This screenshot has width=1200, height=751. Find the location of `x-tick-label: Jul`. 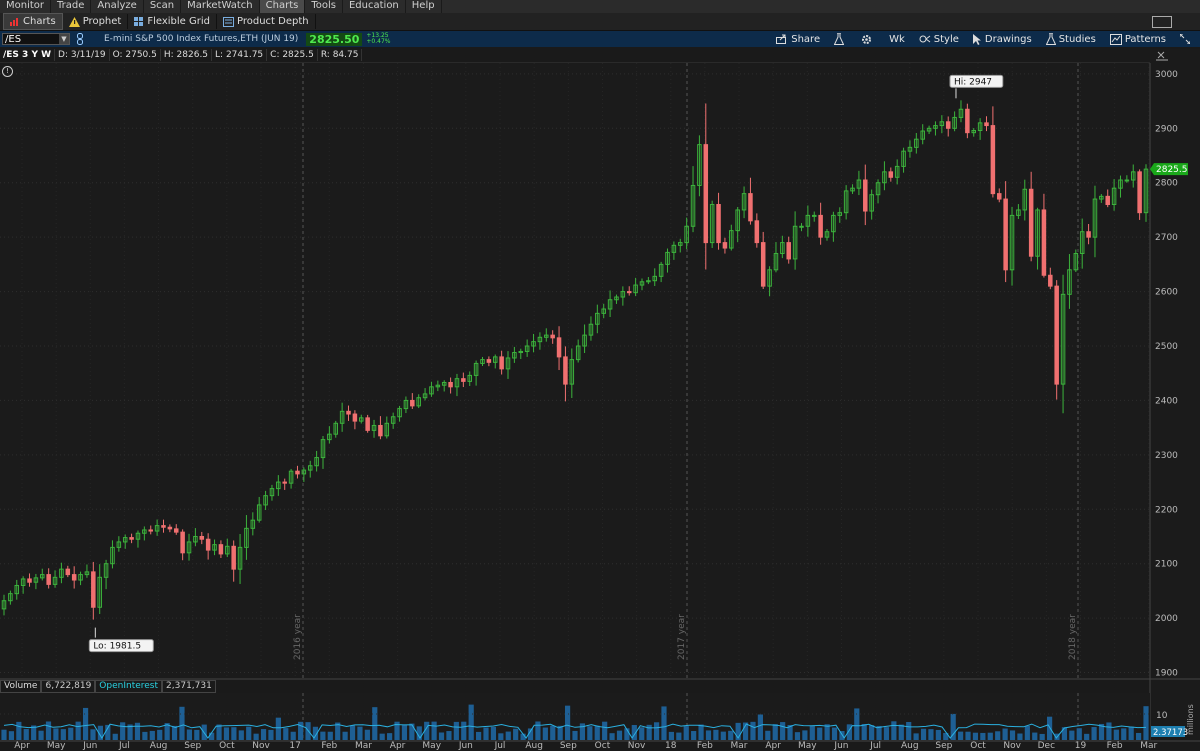

x-tick-label: Jul is located at coordinates (124, 746).